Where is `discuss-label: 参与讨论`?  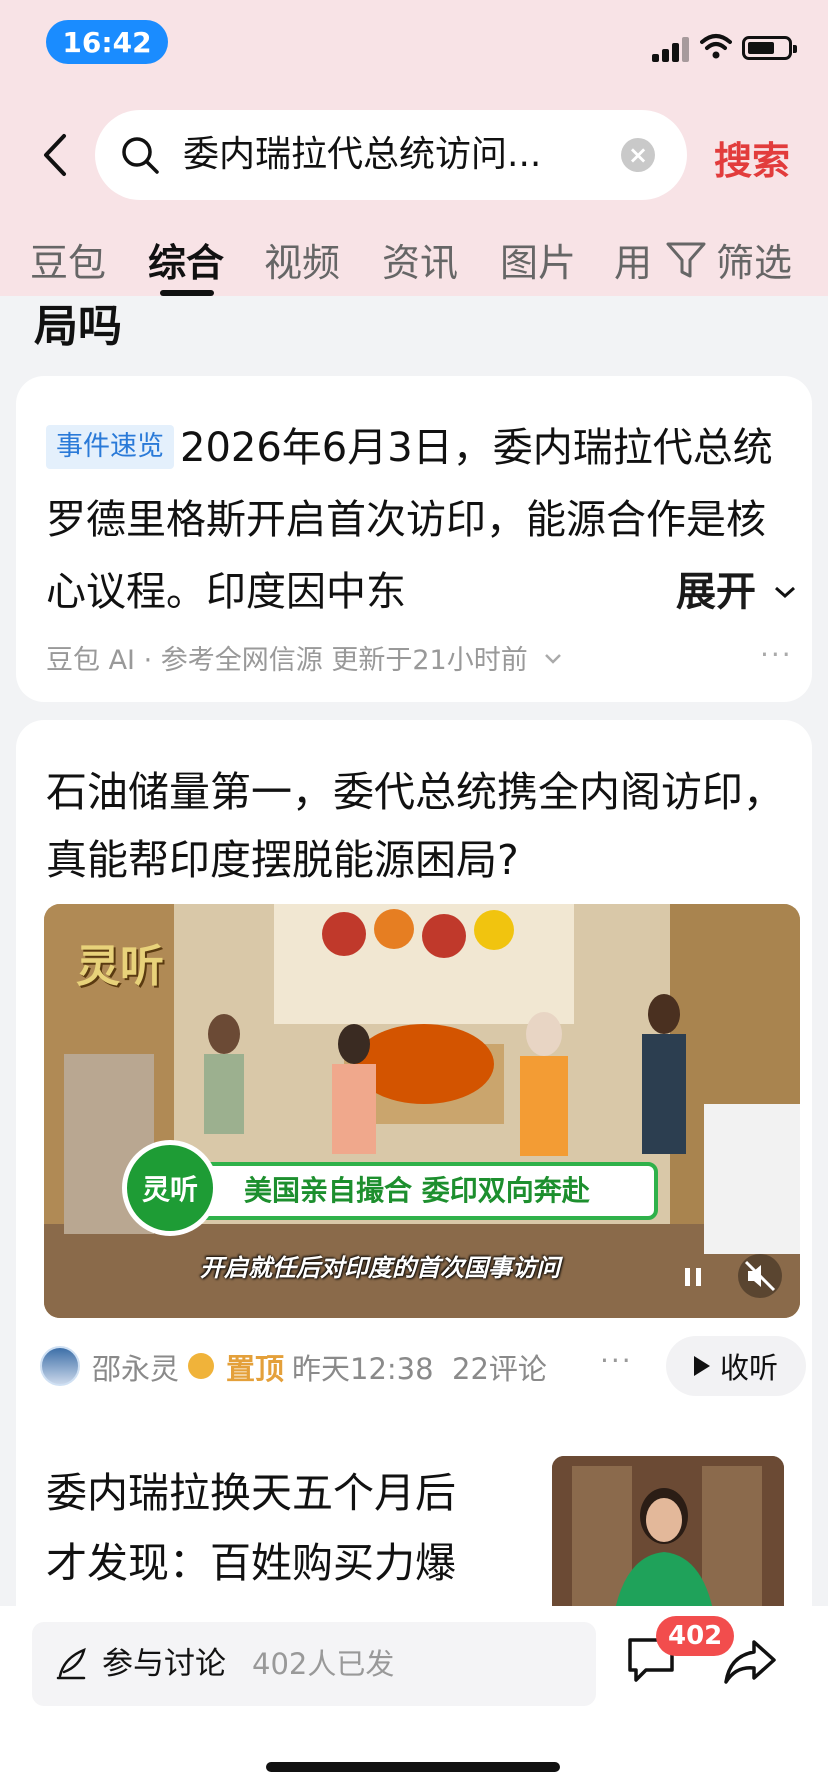 discuss-label: 参与讨论 is located at coordinates (164, 1664).